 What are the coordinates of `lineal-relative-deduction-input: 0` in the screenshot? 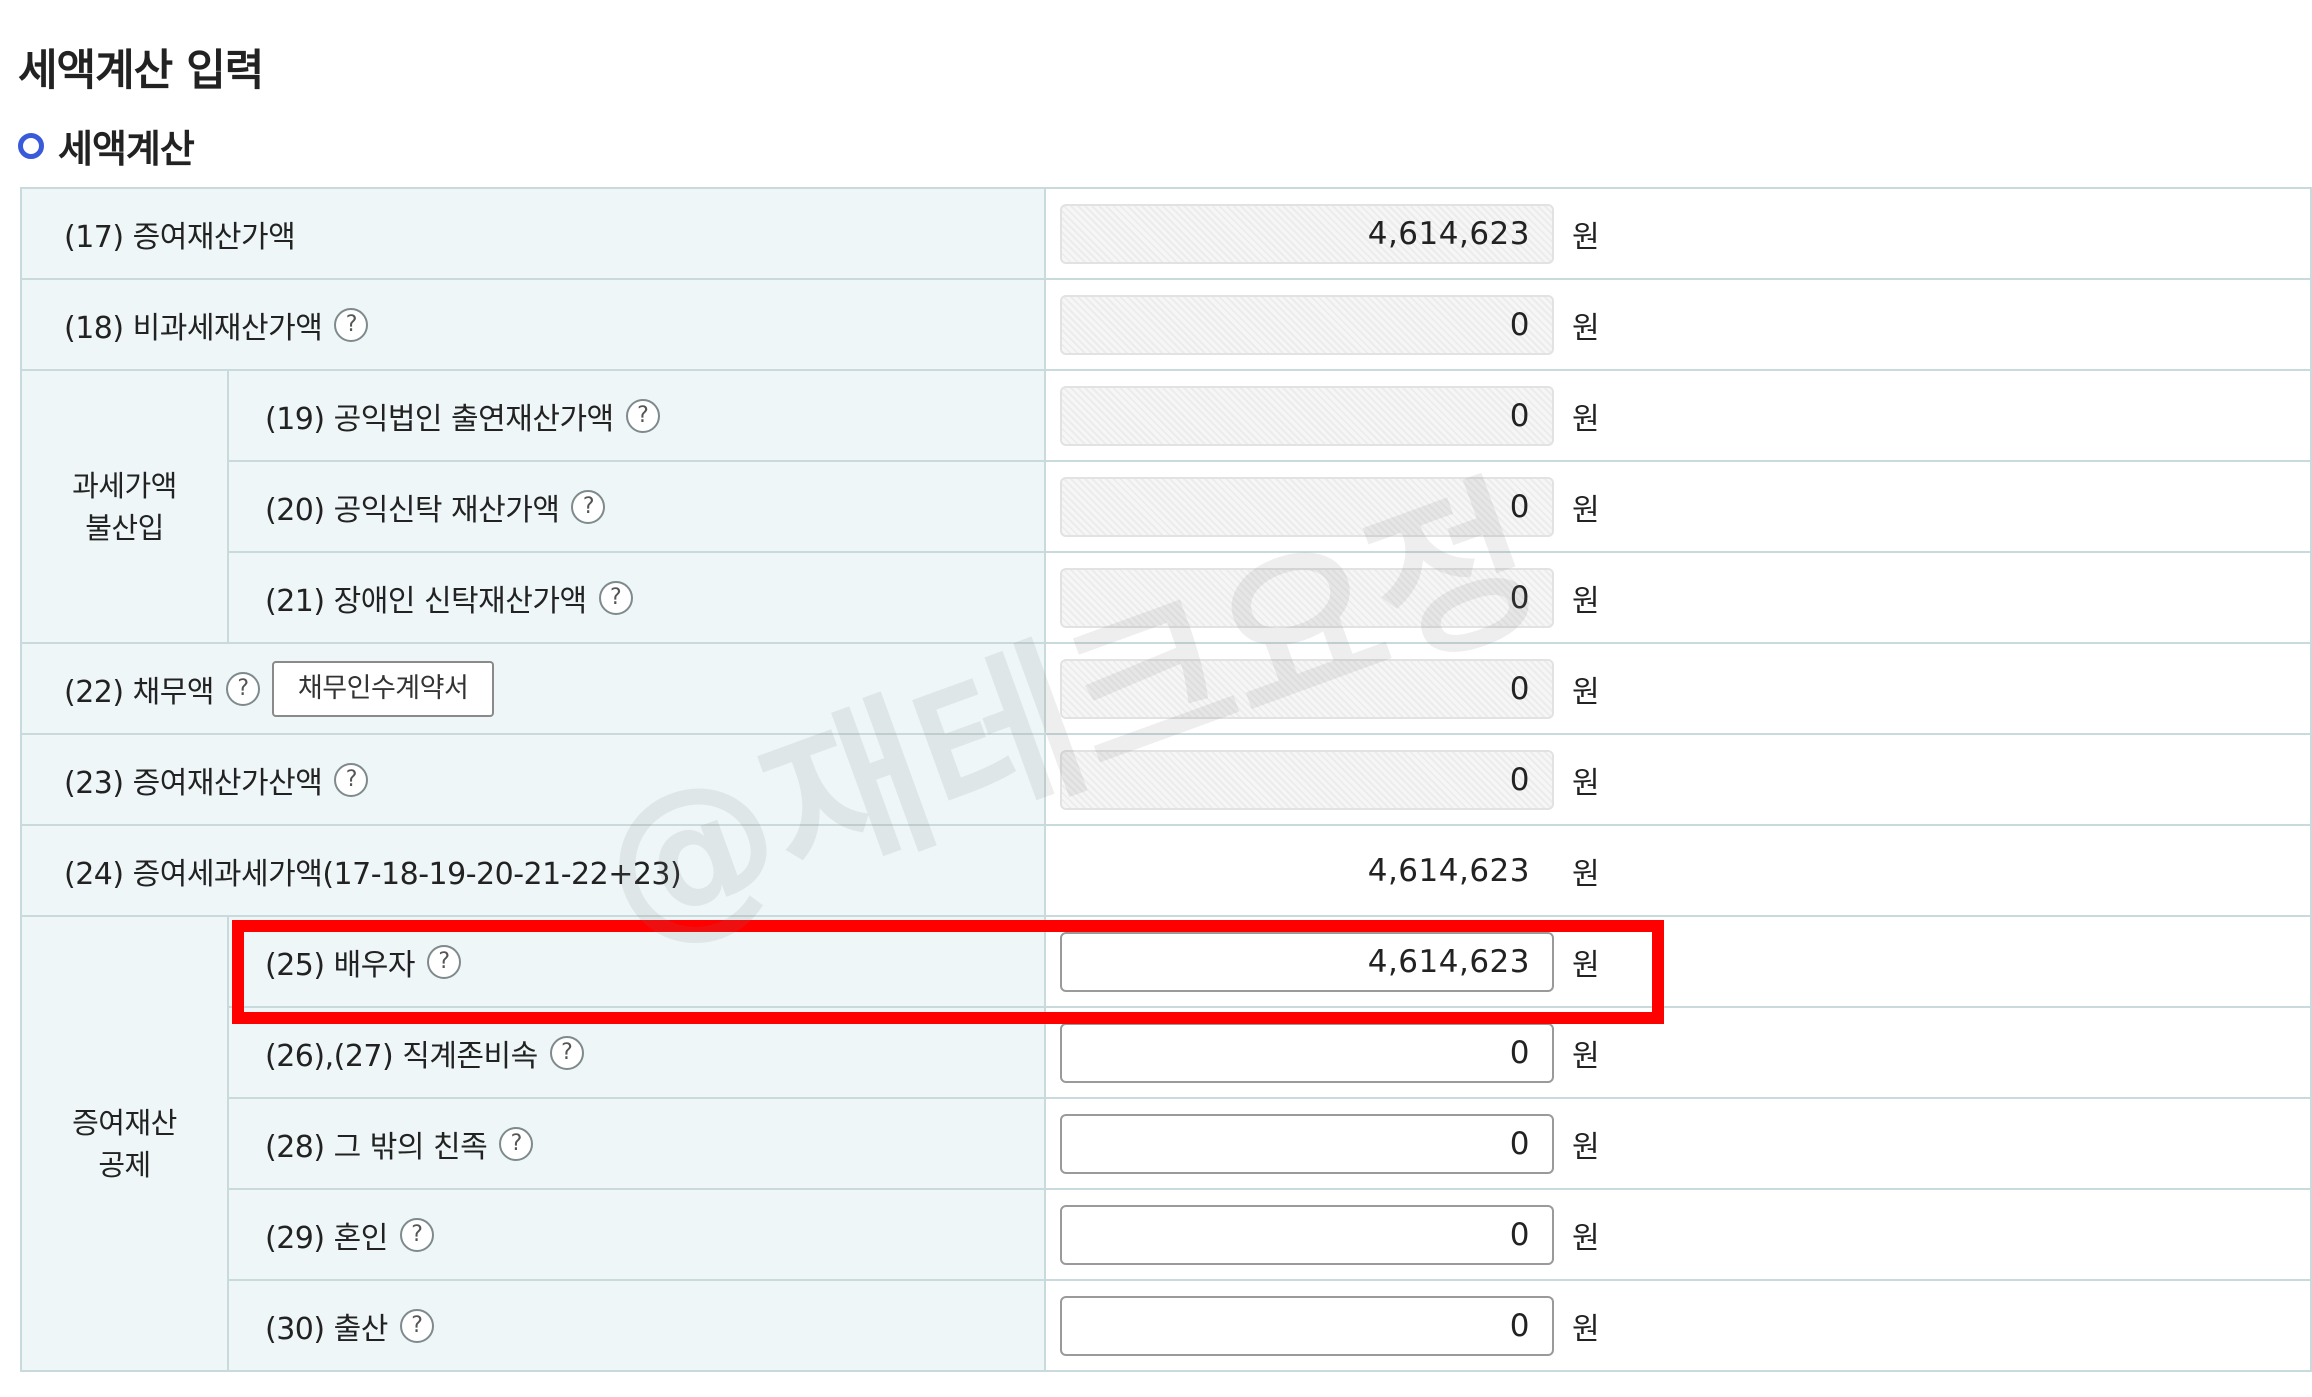 It's located at (1307, 1052).